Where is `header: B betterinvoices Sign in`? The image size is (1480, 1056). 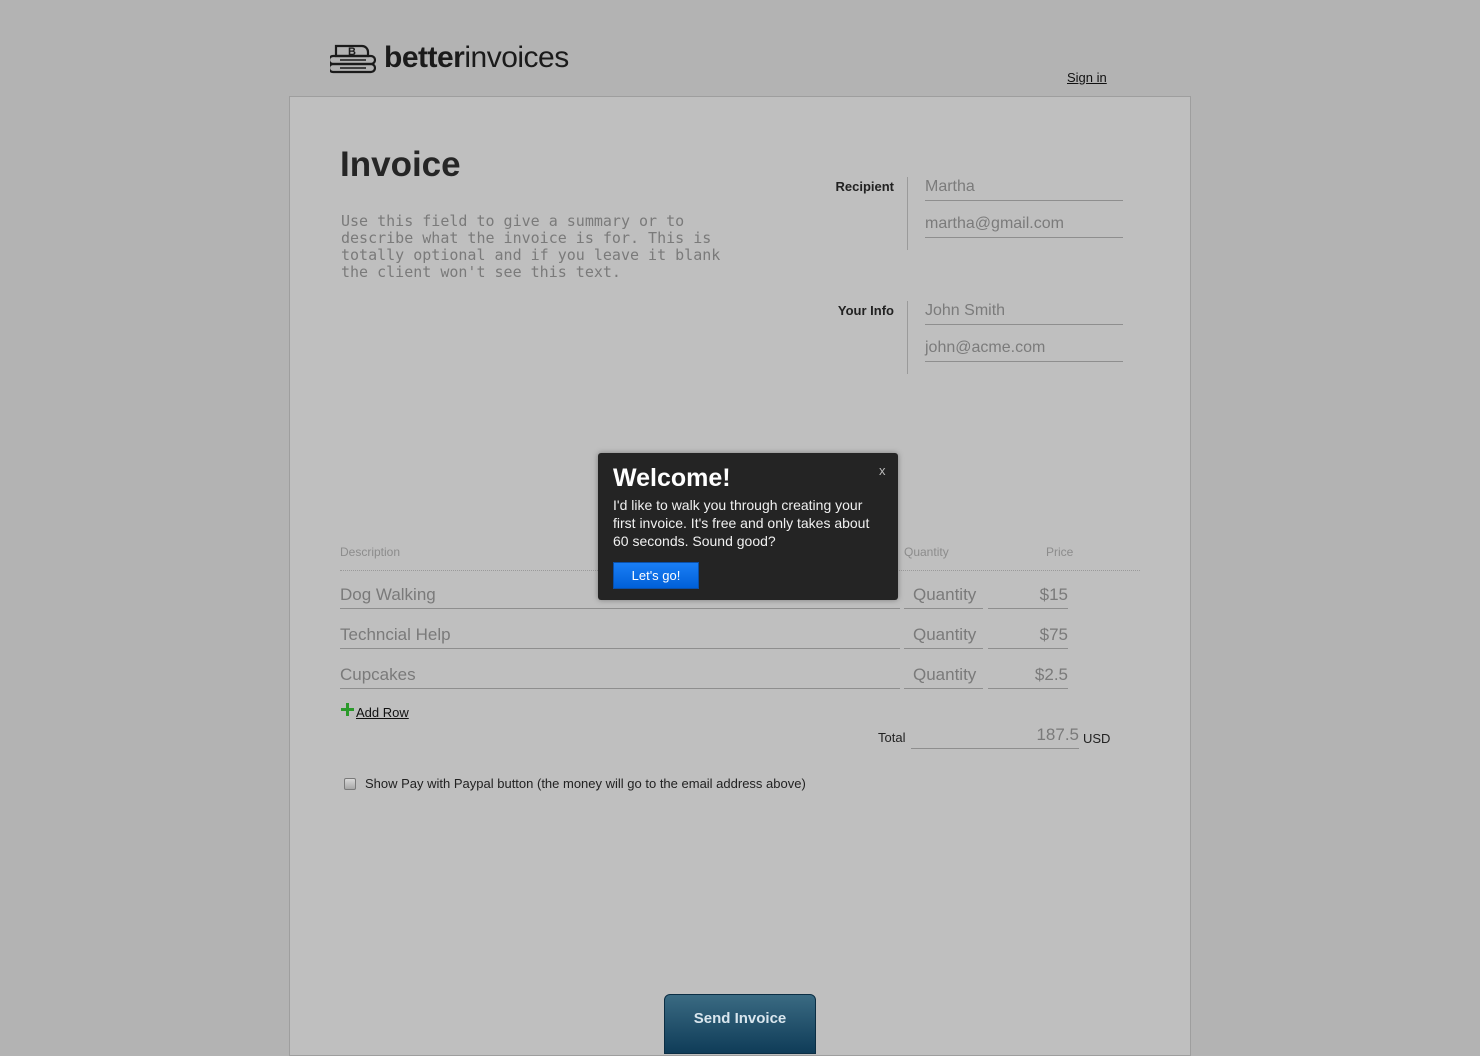 header: B betterinvoices Sign in is located at coordinates (740, 48).